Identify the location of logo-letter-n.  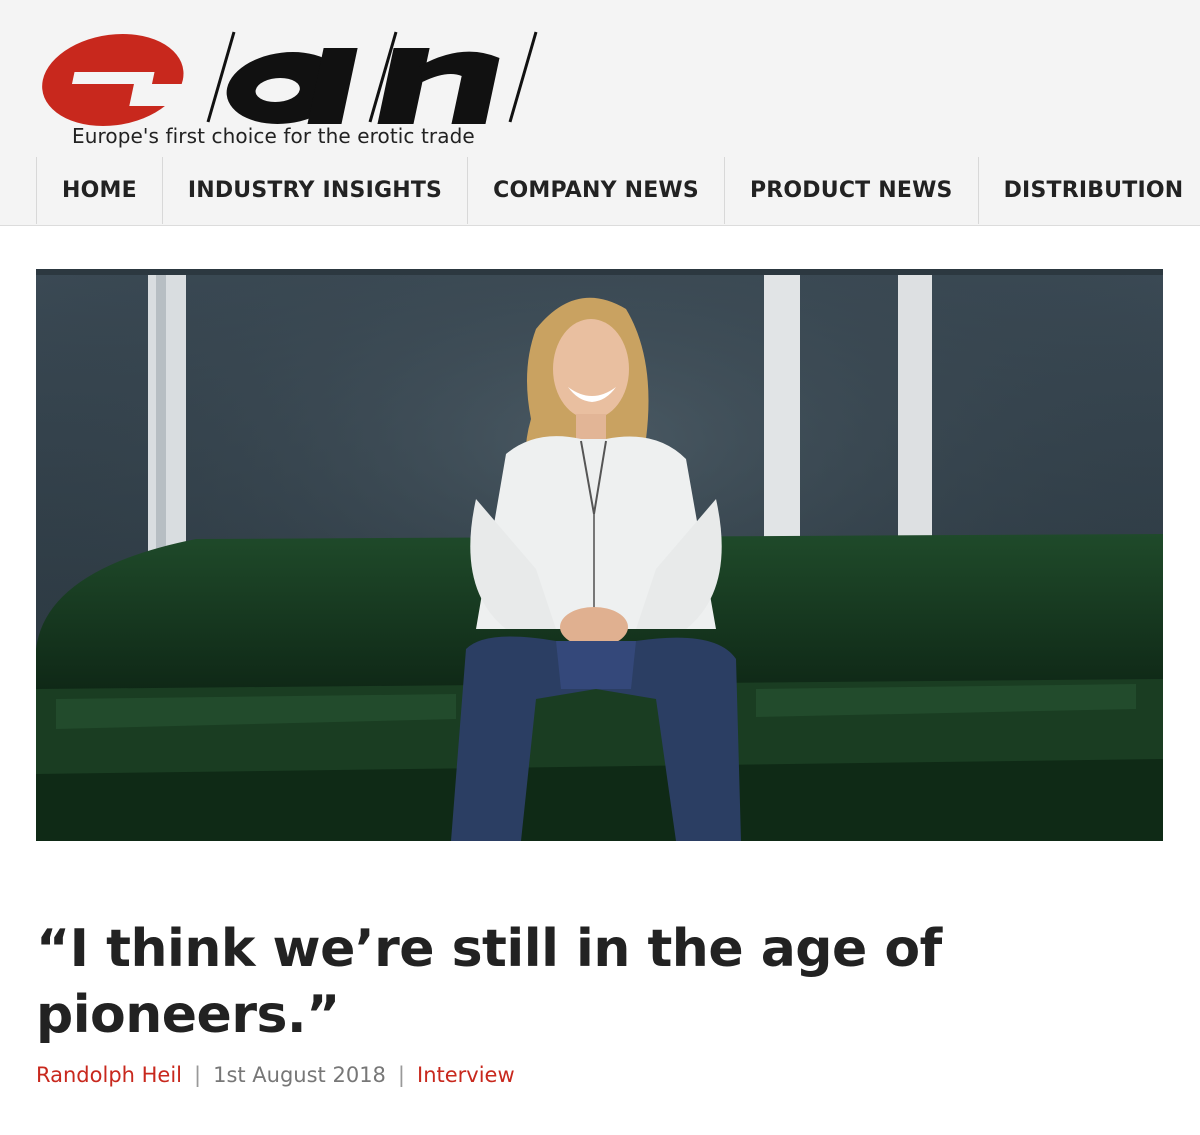
(438, 86).